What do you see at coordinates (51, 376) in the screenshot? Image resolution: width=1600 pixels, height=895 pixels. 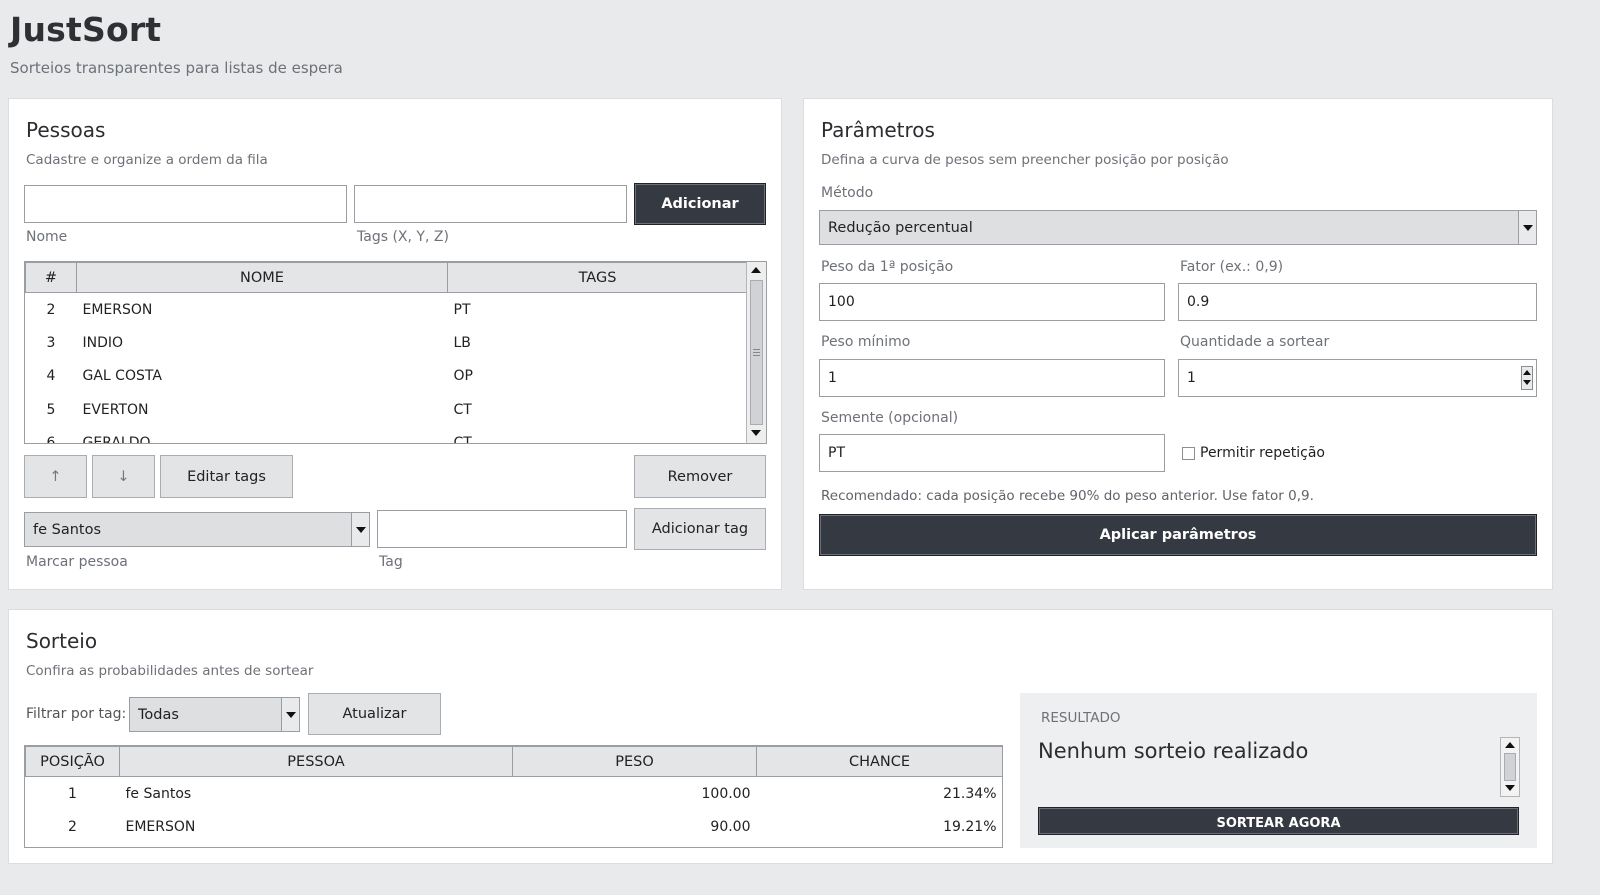 I see `row-number: 4` at bounding box center [51, 376].